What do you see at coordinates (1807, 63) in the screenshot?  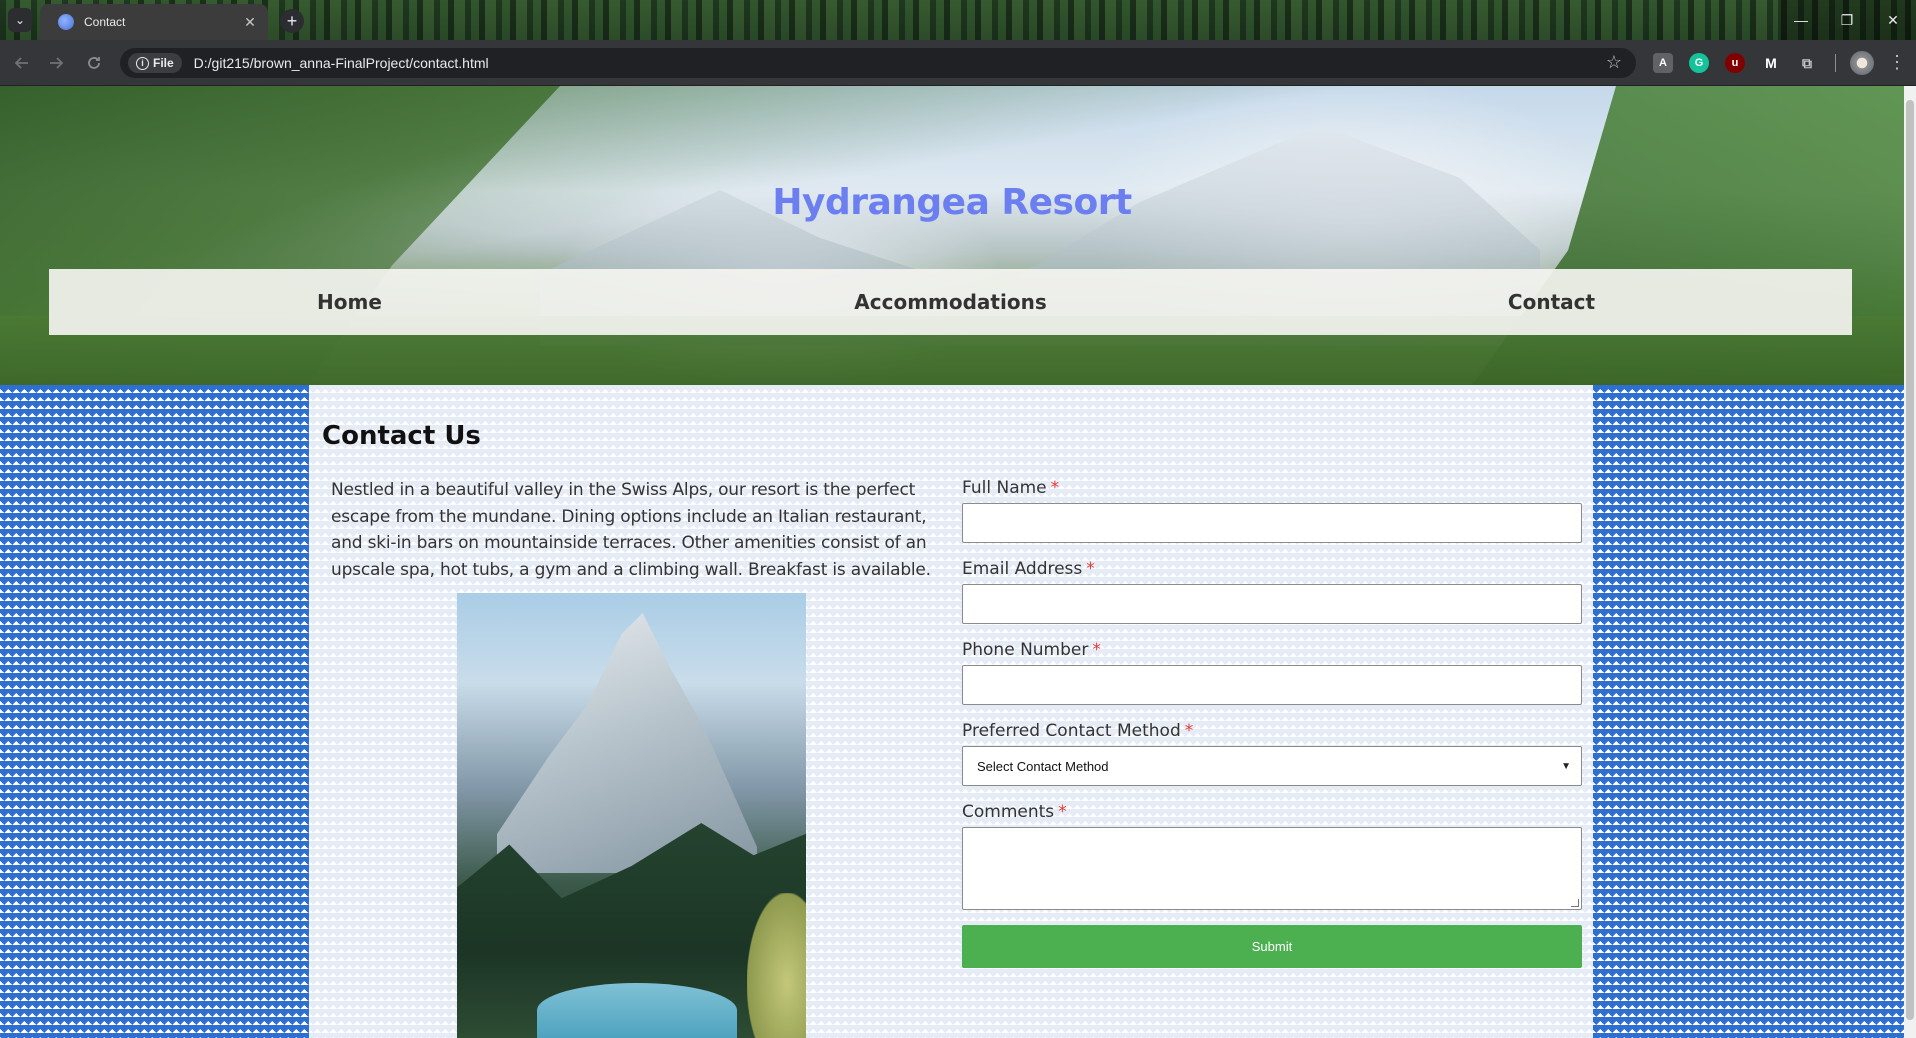 I see `puzzle-extension-icon: ⧉` at bounding box center [1807, 63].